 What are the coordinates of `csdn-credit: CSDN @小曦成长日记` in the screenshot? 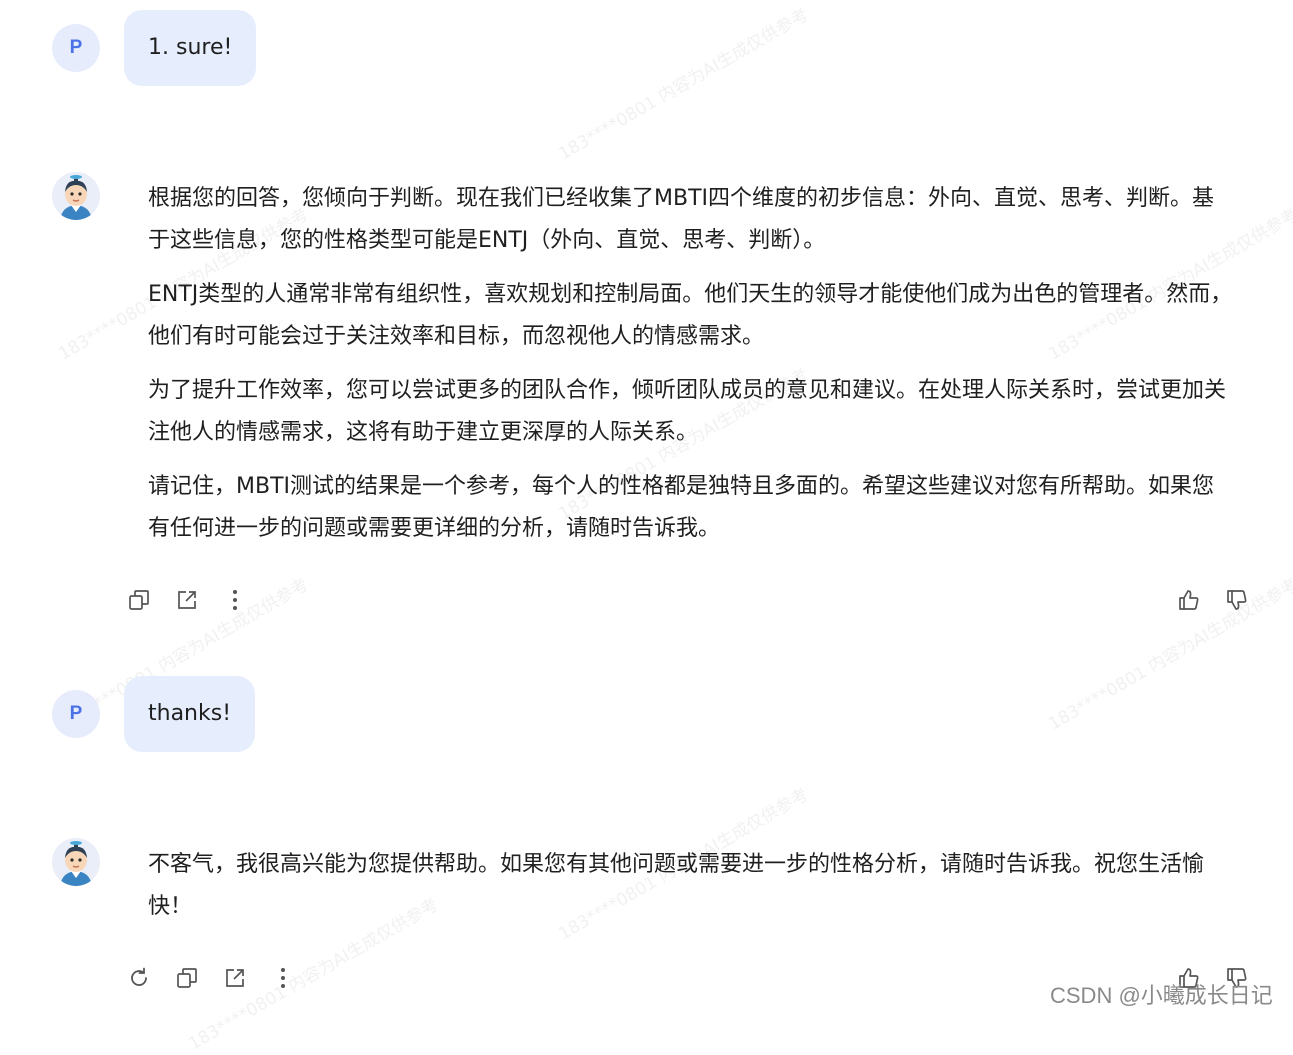 It's located at (1161, 995).